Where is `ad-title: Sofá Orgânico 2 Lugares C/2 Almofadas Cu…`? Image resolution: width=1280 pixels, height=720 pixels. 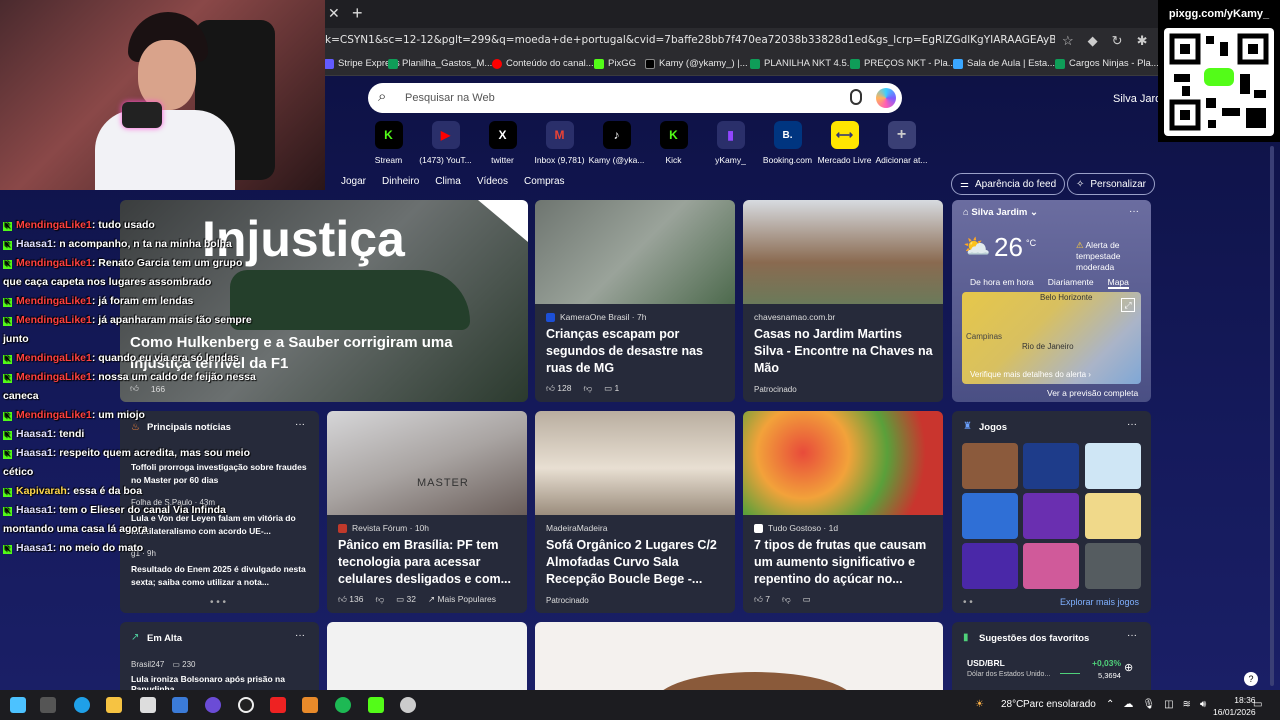
ad-title: Sofá Orgânico 2 Lugares C/2 Almofadas Cu… is located at coordinates (635, 562).